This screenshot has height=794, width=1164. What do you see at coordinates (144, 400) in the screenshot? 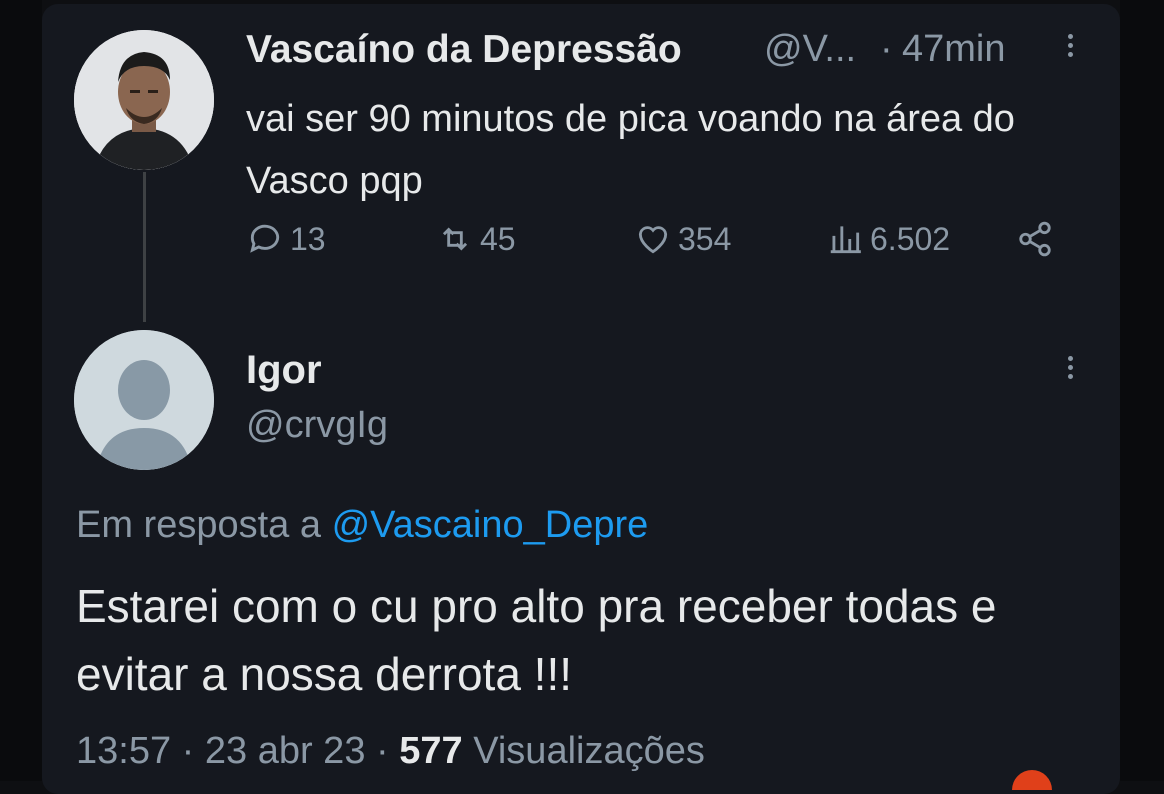
I see `avatar-default` at bounding box center [144, 400].